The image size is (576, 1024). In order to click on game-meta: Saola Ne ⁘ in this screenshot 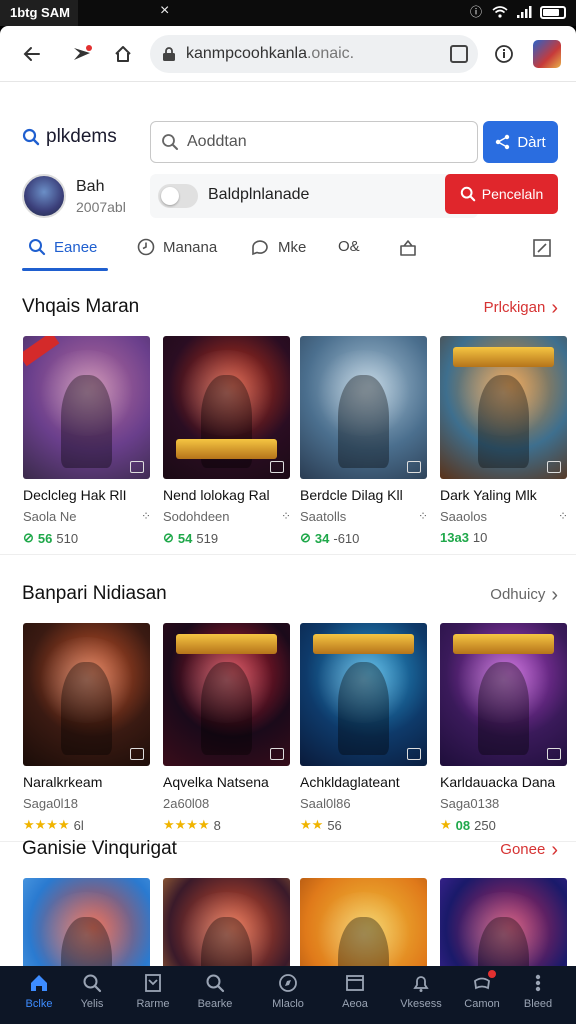, I will do `click(87, 516)`.